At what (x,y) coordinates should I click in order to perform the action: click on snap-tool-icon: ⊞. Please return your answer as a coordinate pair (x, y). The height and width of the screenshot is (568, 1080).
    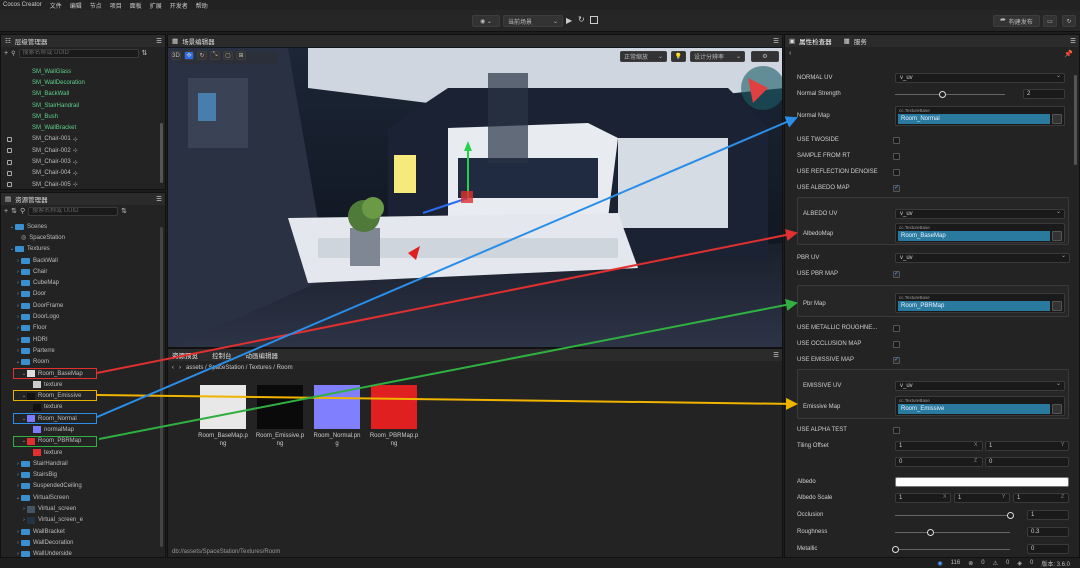
    Looking at the image, I should click on (241, 55).